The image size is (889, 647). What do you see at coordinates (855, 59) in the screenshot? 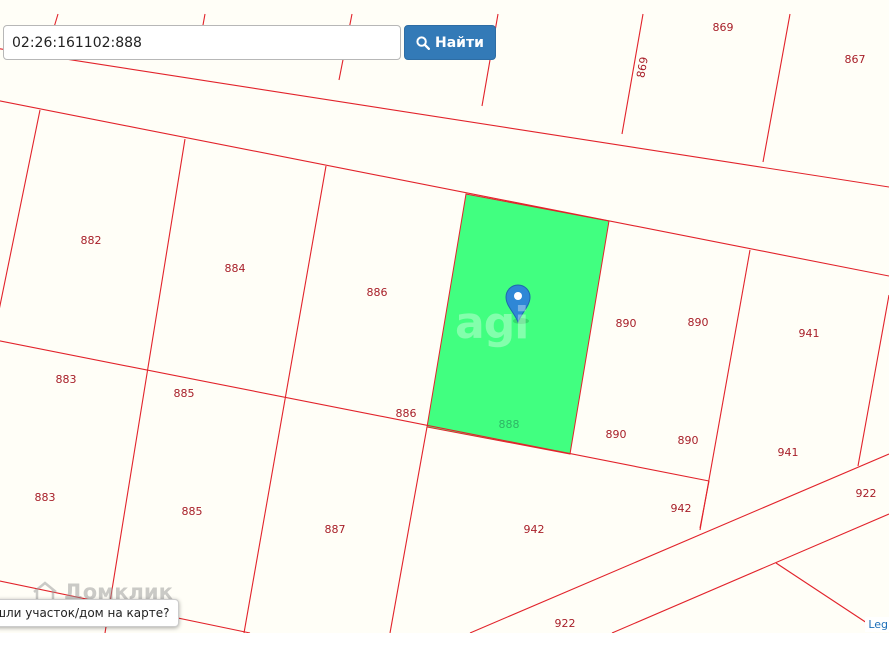
I see `parcel-label: 867` at bounding box center [855, 59].